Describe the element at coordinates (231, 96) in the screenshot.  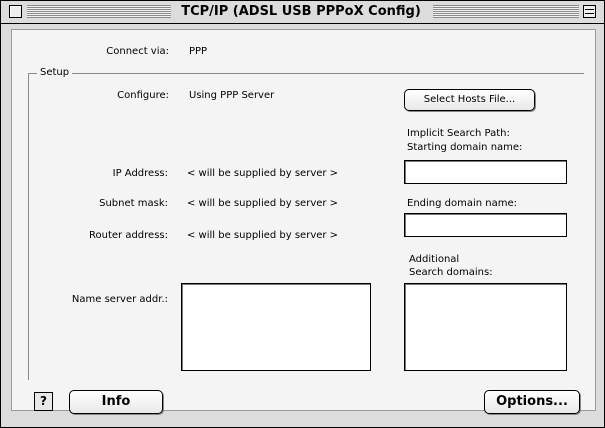
I see `configure-popup: Using PPP Server` at that location.